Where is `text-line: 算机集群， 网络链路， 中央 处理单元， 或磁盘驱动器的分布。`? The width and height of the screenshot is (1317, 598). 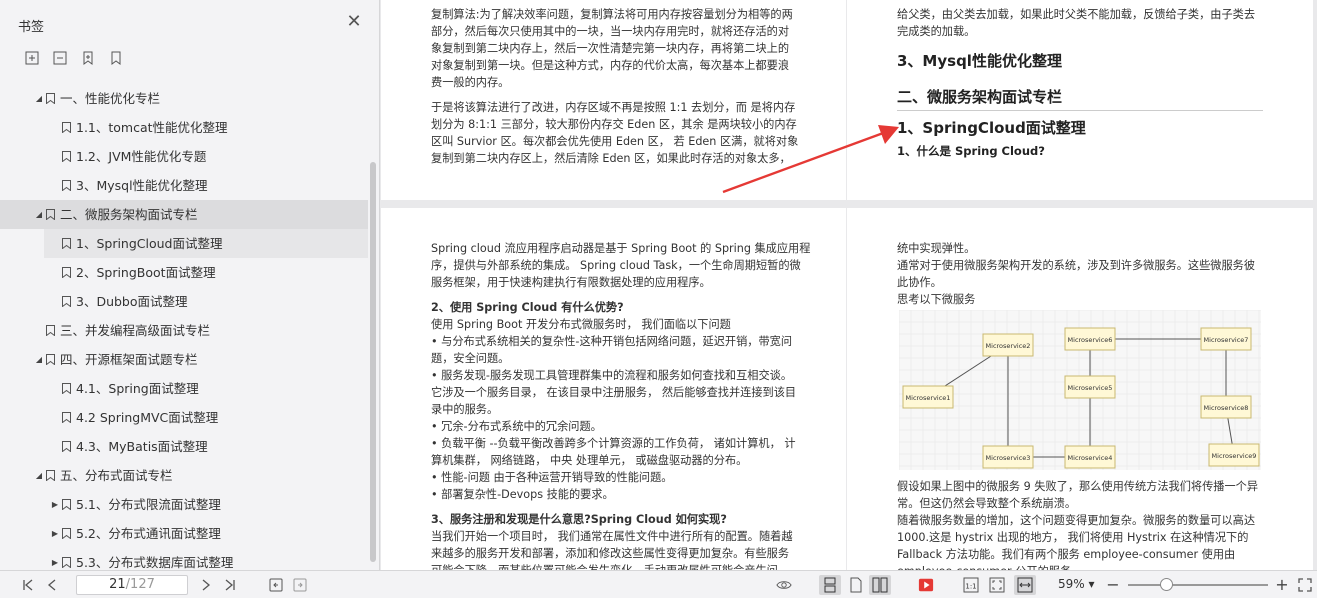 text-line: 算机集群， 网络链路， 中央 处理单元， 或磁盘驱动器的分布。 is located at coordinates (589, 460).